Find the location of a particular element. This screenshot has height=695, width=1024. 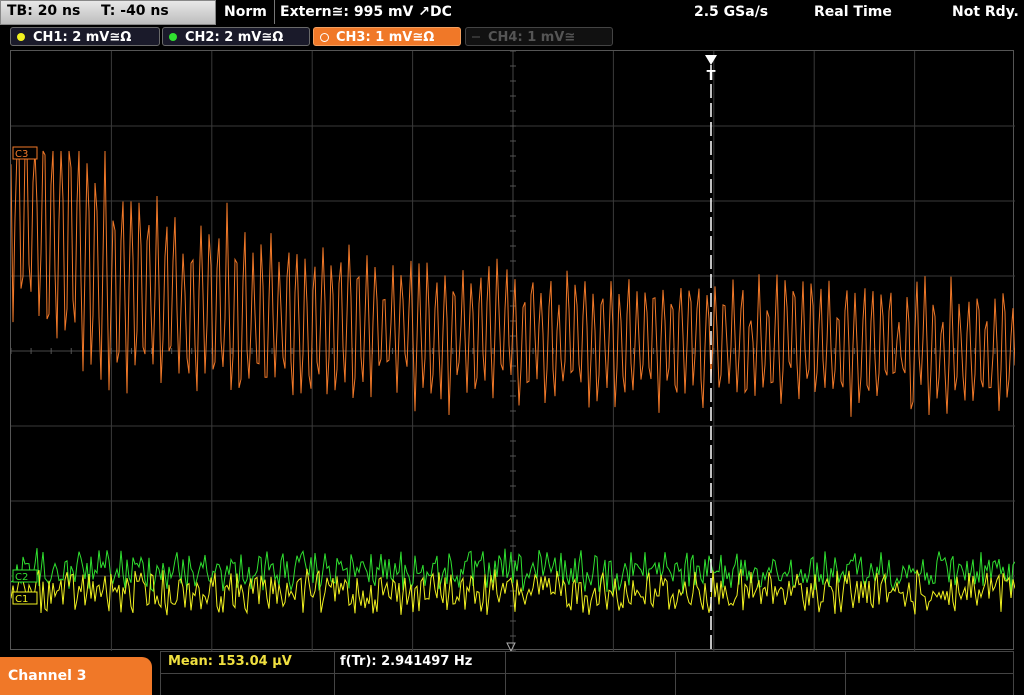

channel-2-offset-marker: C2 is located at coordinates (25, 576).